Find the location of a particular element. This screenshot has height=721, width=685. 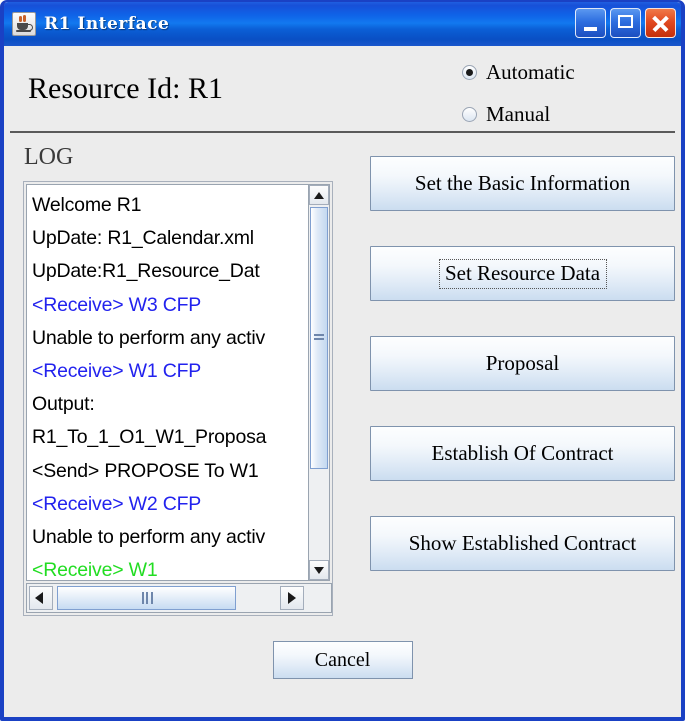

maximize-button is located at coordinates (625, 23).